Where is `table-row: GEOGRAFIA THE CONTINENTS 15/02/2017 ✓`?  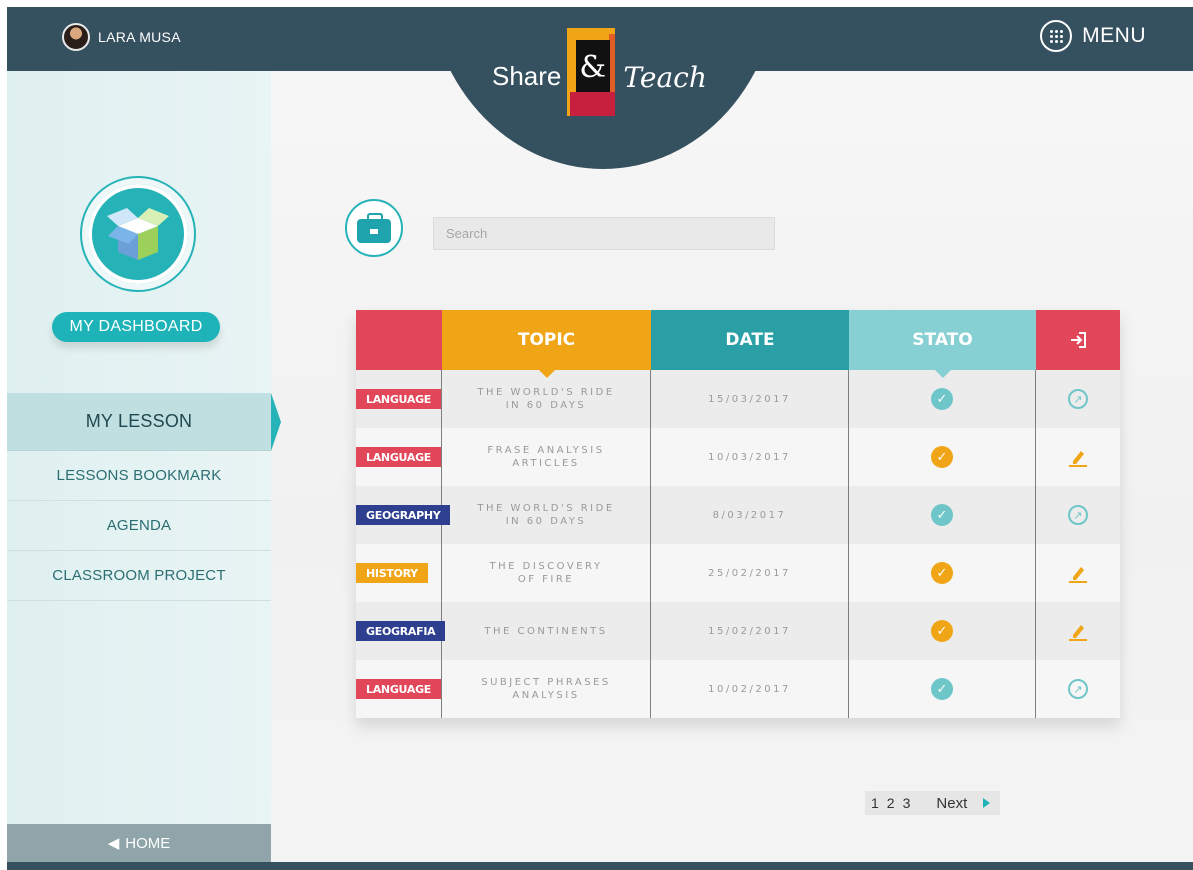
table-row: GEOGRAFIA THE CONTINENTS 15/02/2017 ✓ is located at coordinates (738, 631).